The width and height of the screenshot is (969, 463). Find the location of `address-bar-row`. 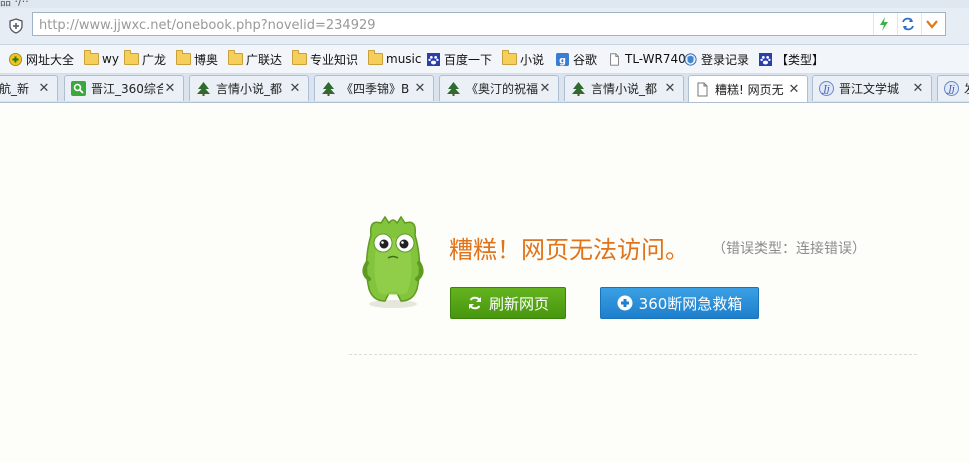

address-bar-row is located at coordinates (484, 26).